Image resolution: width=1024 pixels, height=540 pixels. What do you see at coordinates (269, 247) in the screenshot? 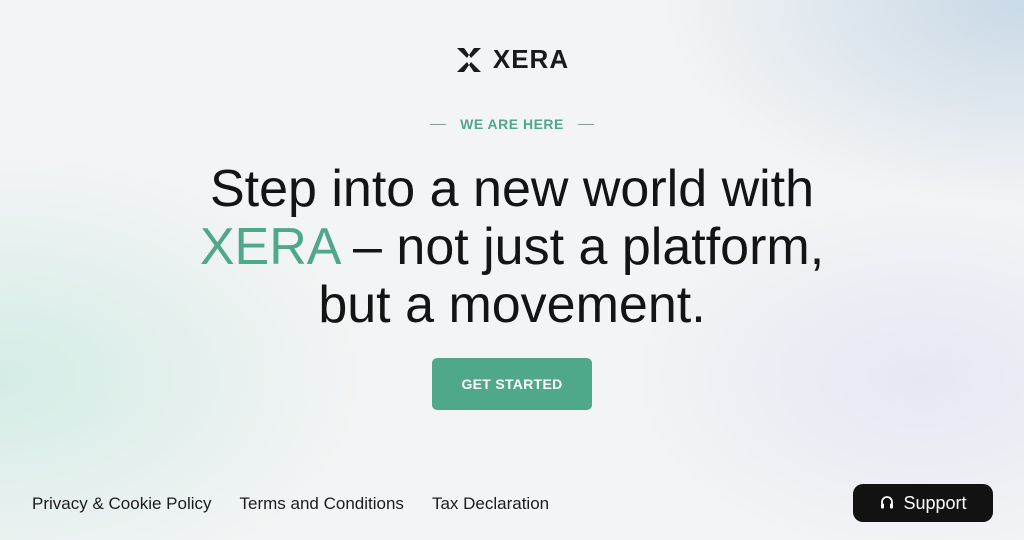
I see `headline-brand: XERA` at bounding box center [269, 247].